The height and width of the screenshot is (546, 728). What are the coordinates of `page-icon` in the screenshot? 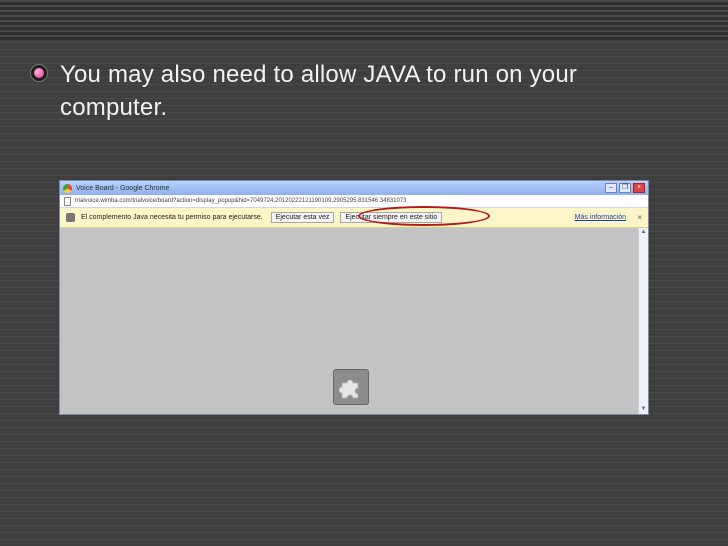 It's located at (67, 201).